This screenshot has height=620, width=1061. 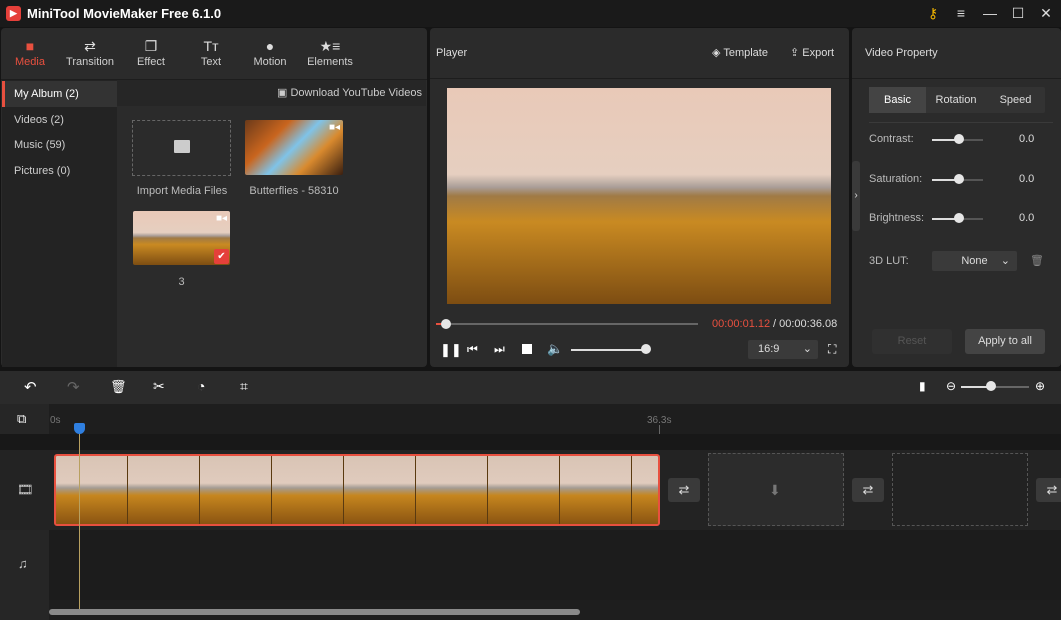 What do you see at coordinates (294, 147) in the screenshot?
I see `media-thumb-butterflies: ■◂` at bounding box center [294, 147].